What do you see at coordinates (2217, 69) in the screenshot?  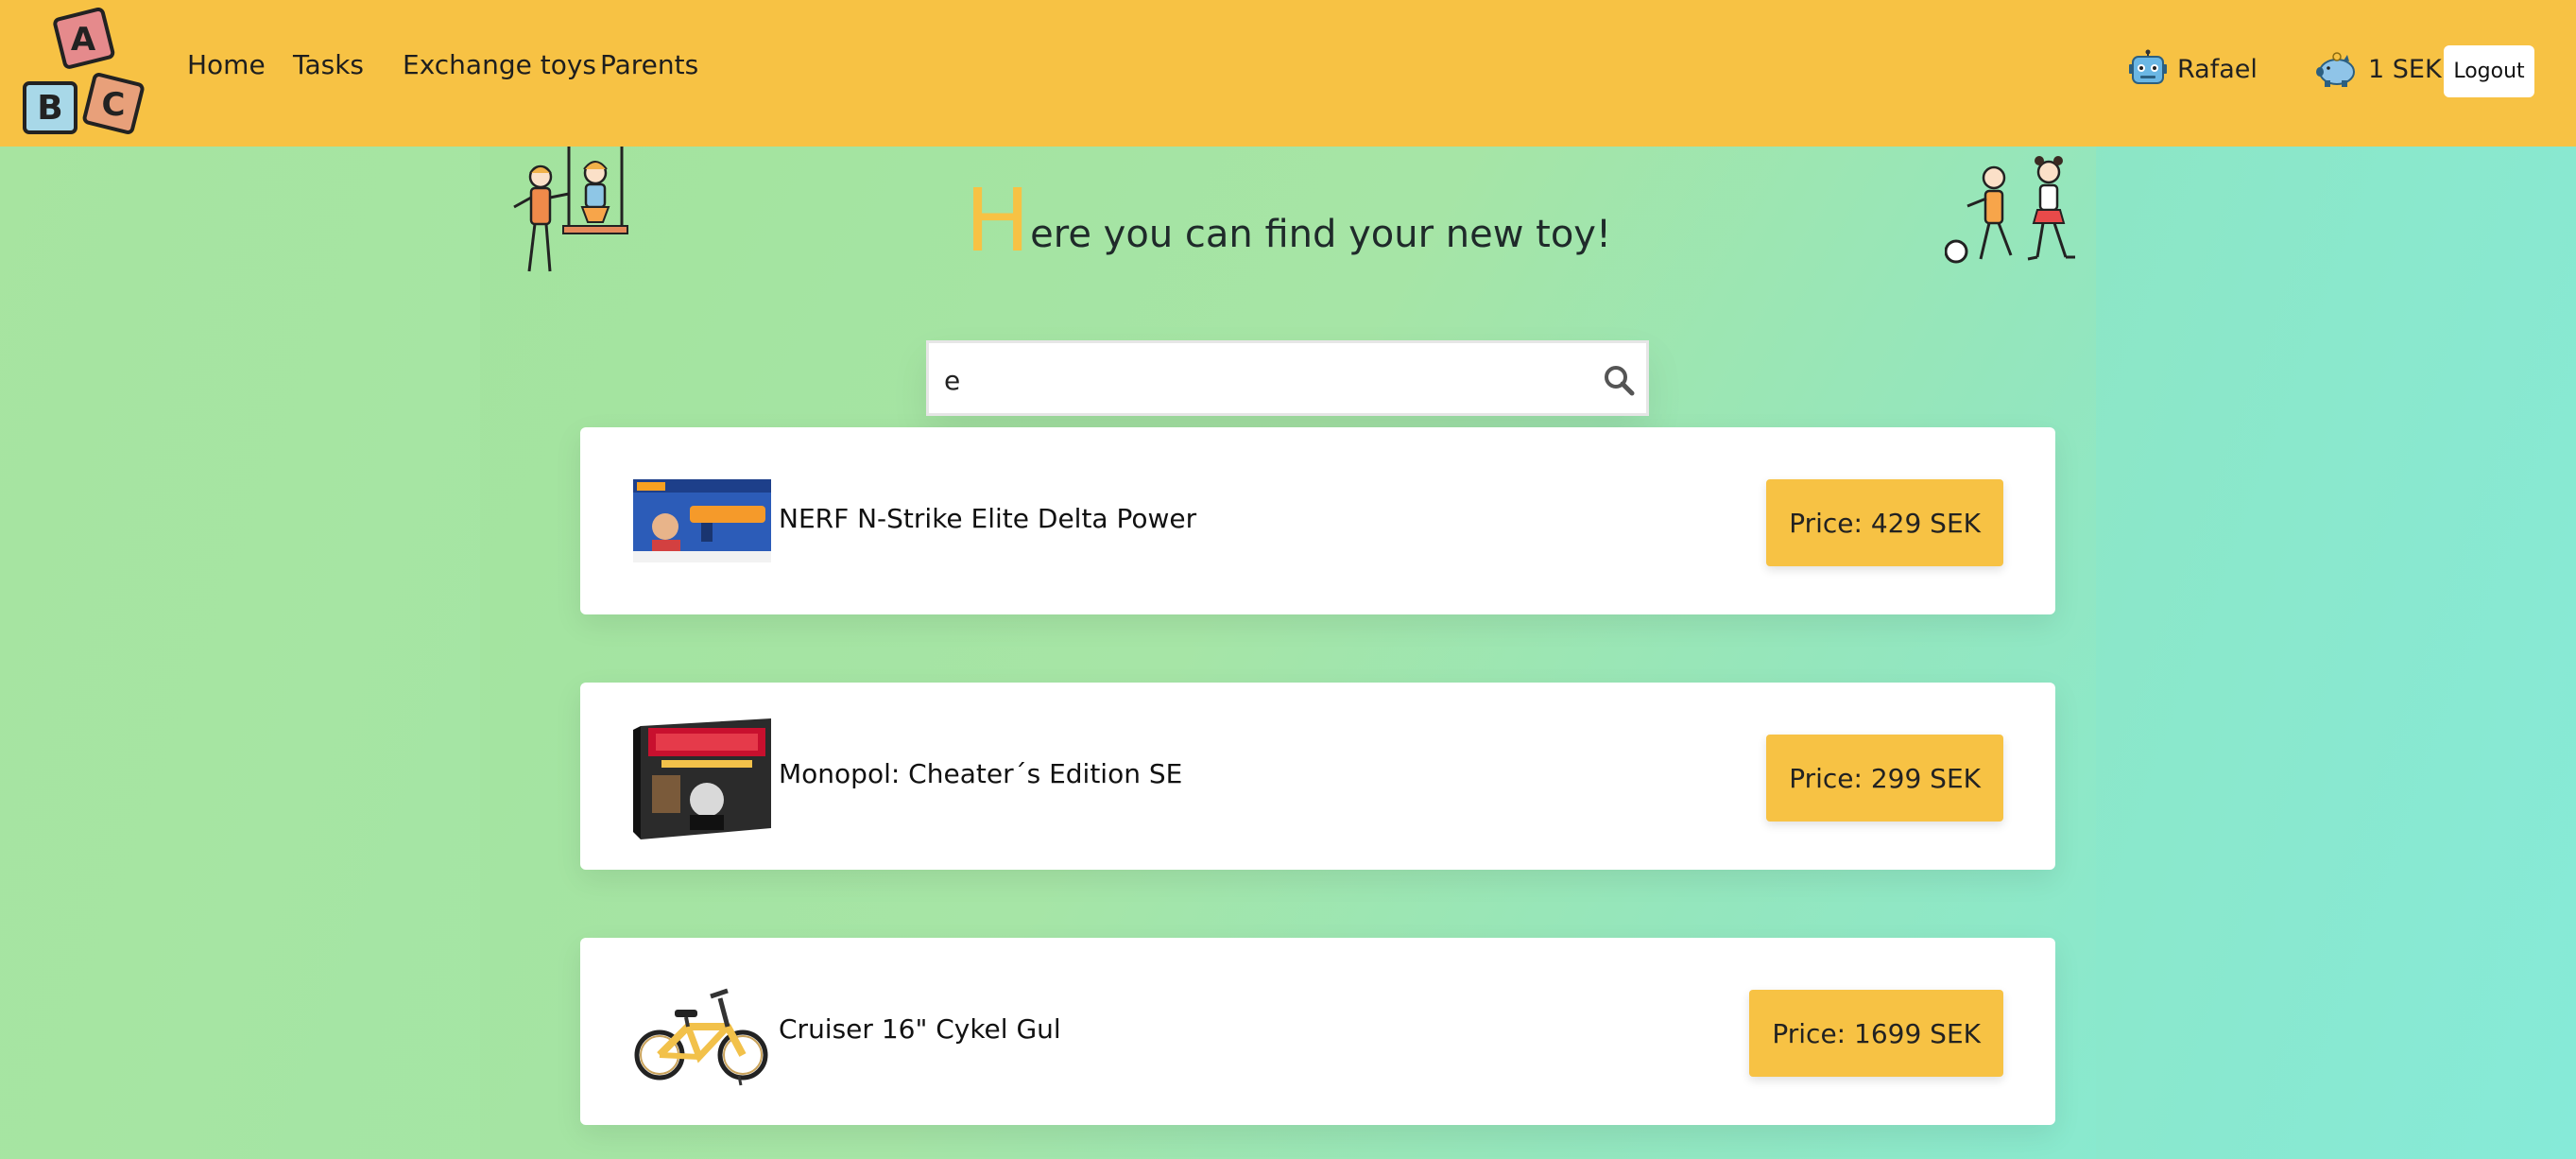 I see `user-name: Rafael` at bounding box center [2217, 69].